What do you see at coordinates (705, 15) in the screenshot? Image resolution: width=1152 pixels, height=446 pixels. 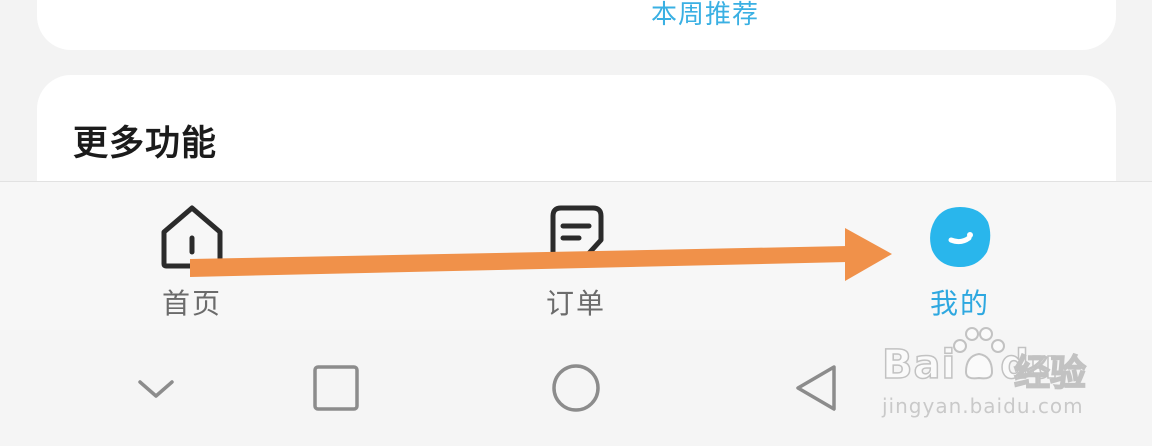 I see `weekly-recommend-link: 本周推荐` at bounding box center [705, 15].